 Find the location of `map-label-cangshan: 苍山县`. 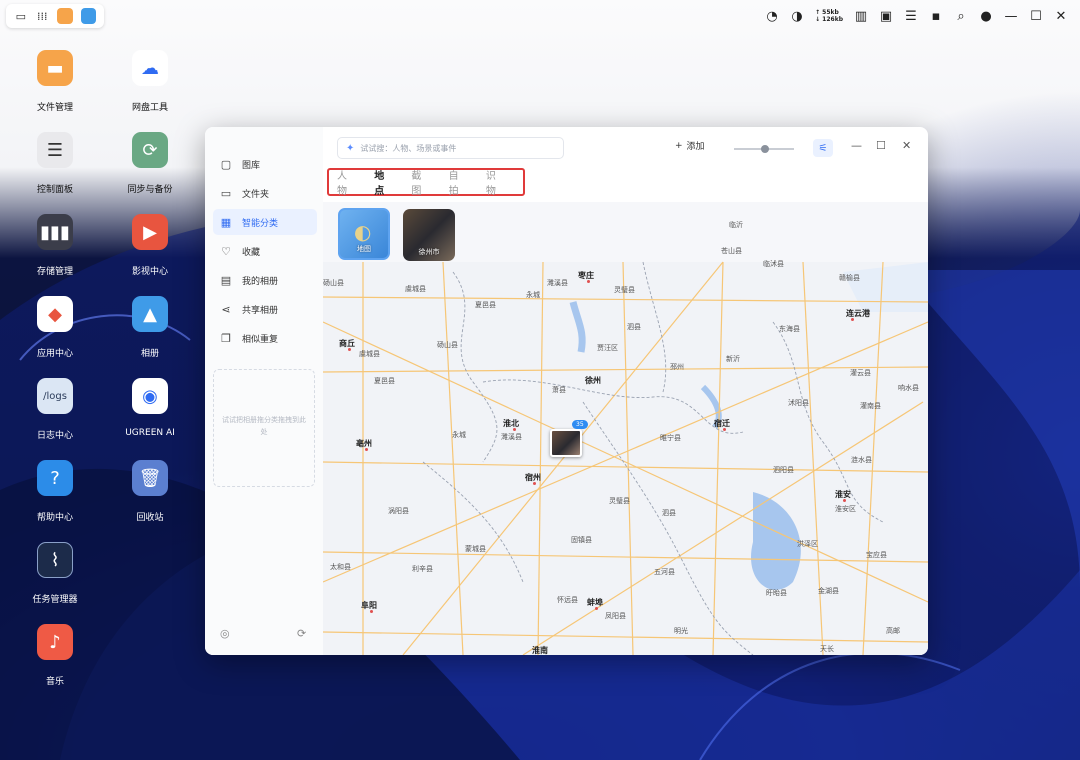

map-label-cangshan: 苍山县 is located at coordinates (731, 251).